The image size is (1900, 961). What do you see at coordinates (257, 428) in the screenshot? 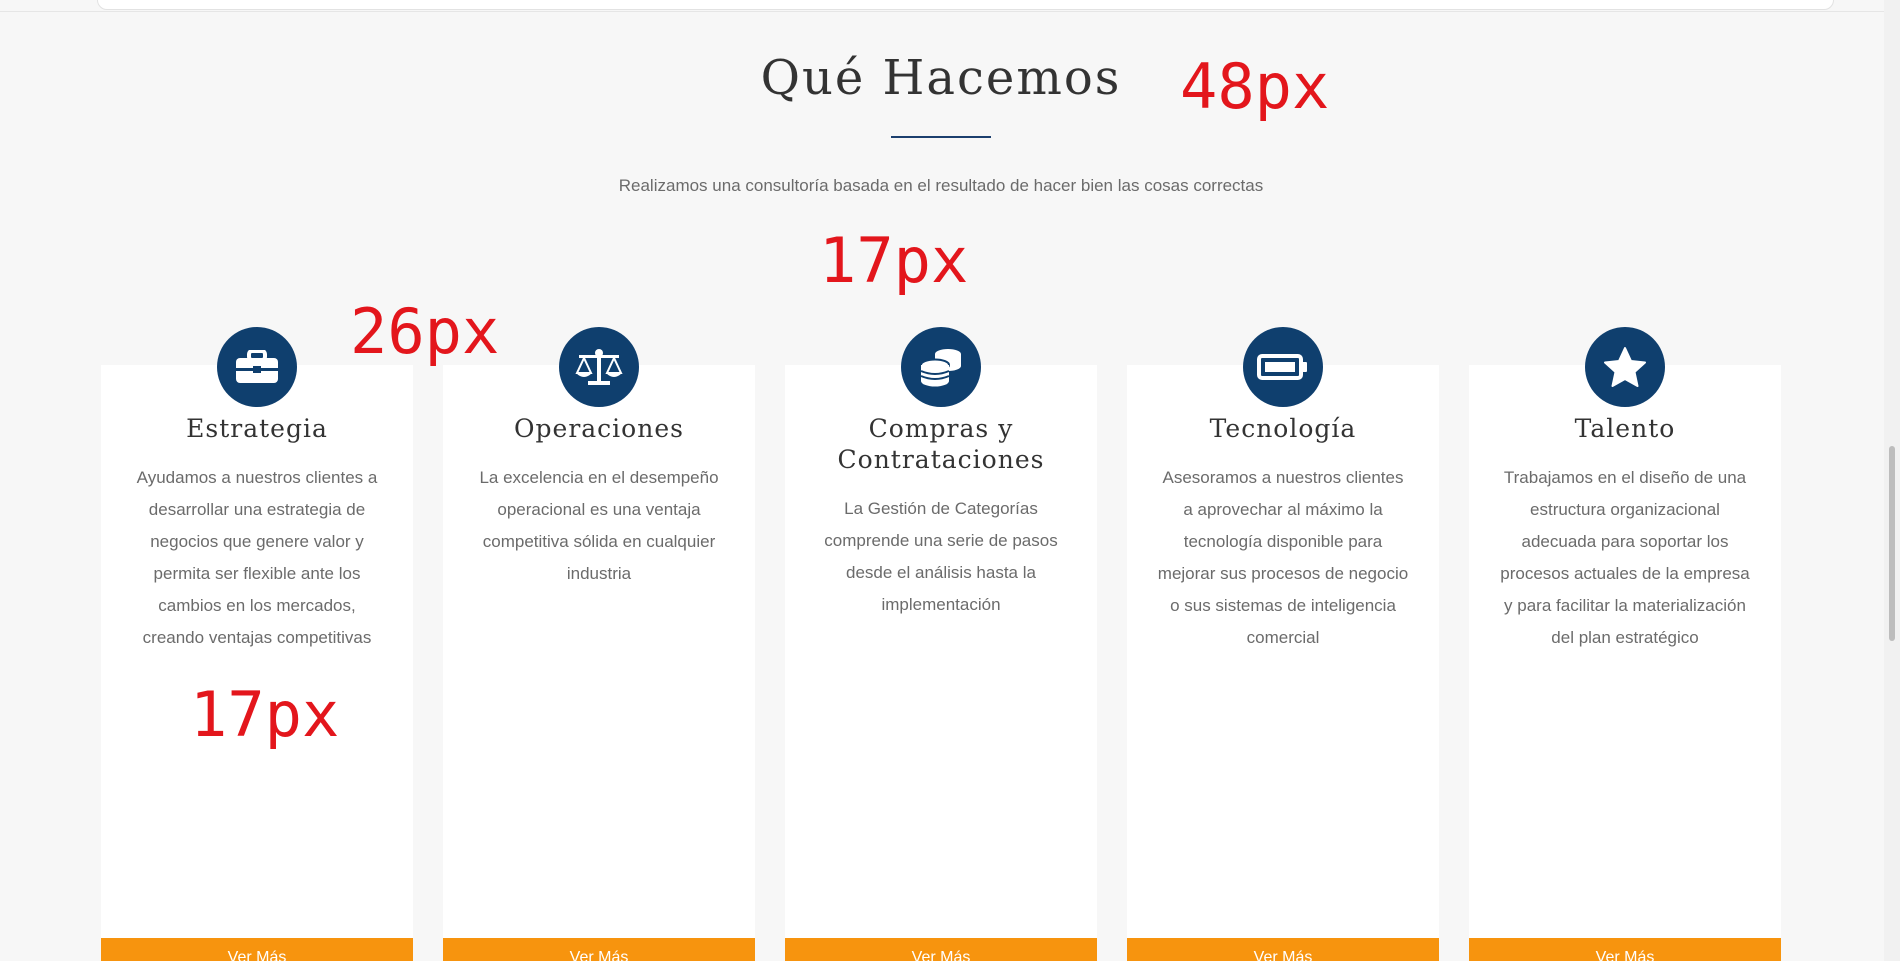
I see `card-title: Estrategia` at bounding box center [257, 428].